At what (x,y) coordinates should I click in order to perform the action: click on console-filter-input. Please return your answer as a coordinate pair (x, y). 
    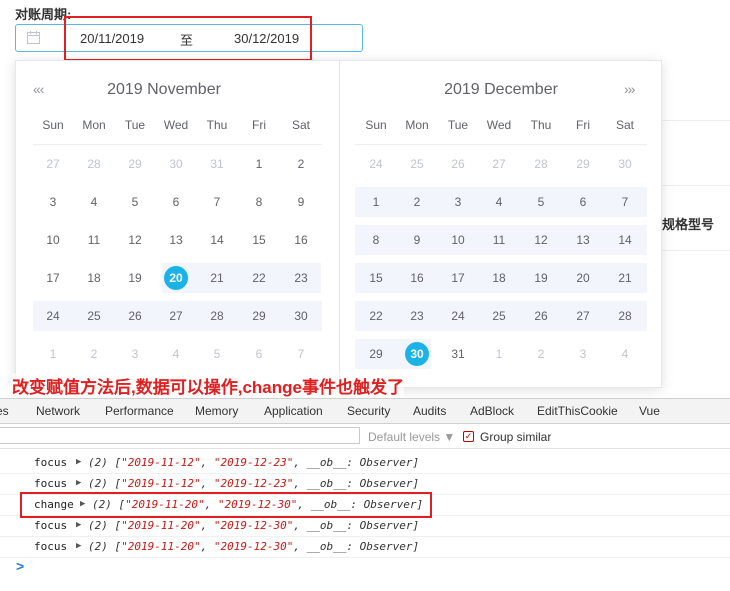
    Looking at the image, I should click on (180, 435).